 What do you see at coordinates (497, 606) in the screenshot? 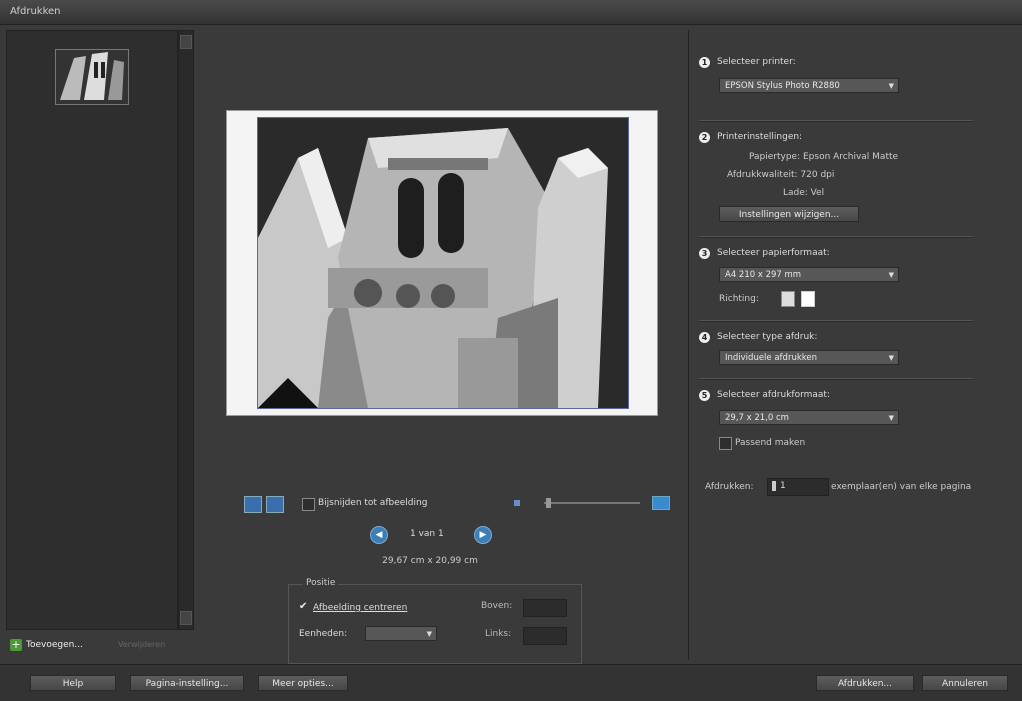
I see `top-label: Boven:` at bounding box center [497, 606].